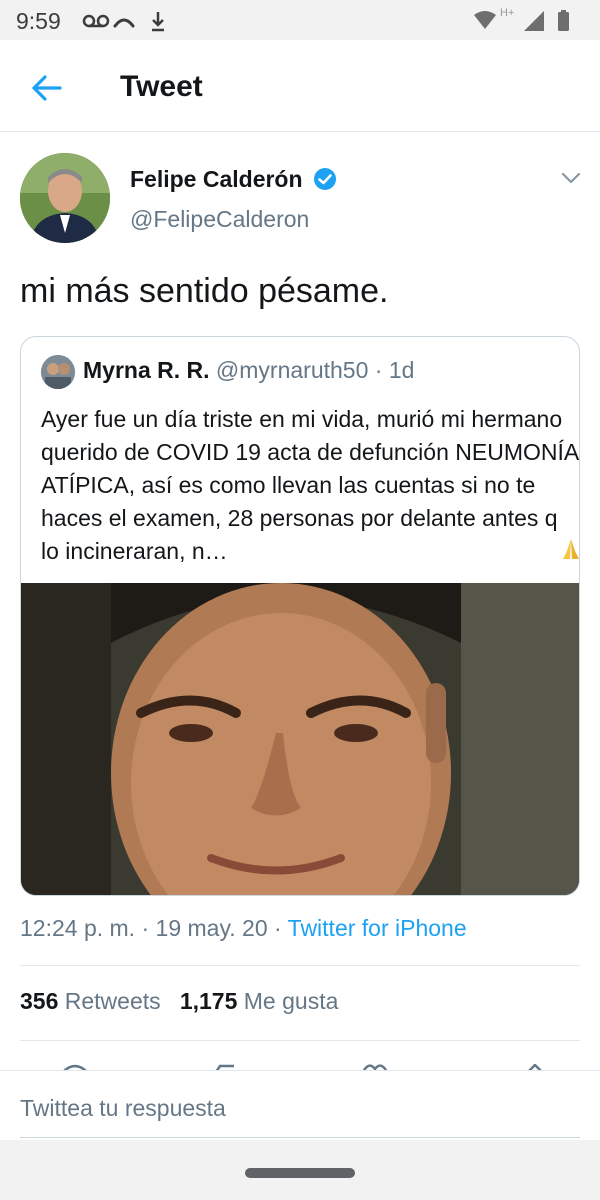 This screenshot has height=1200, width=600. I want to click on tweet-stats: 356 Retweets 1,175 Me gusta, so click(179, 1001).